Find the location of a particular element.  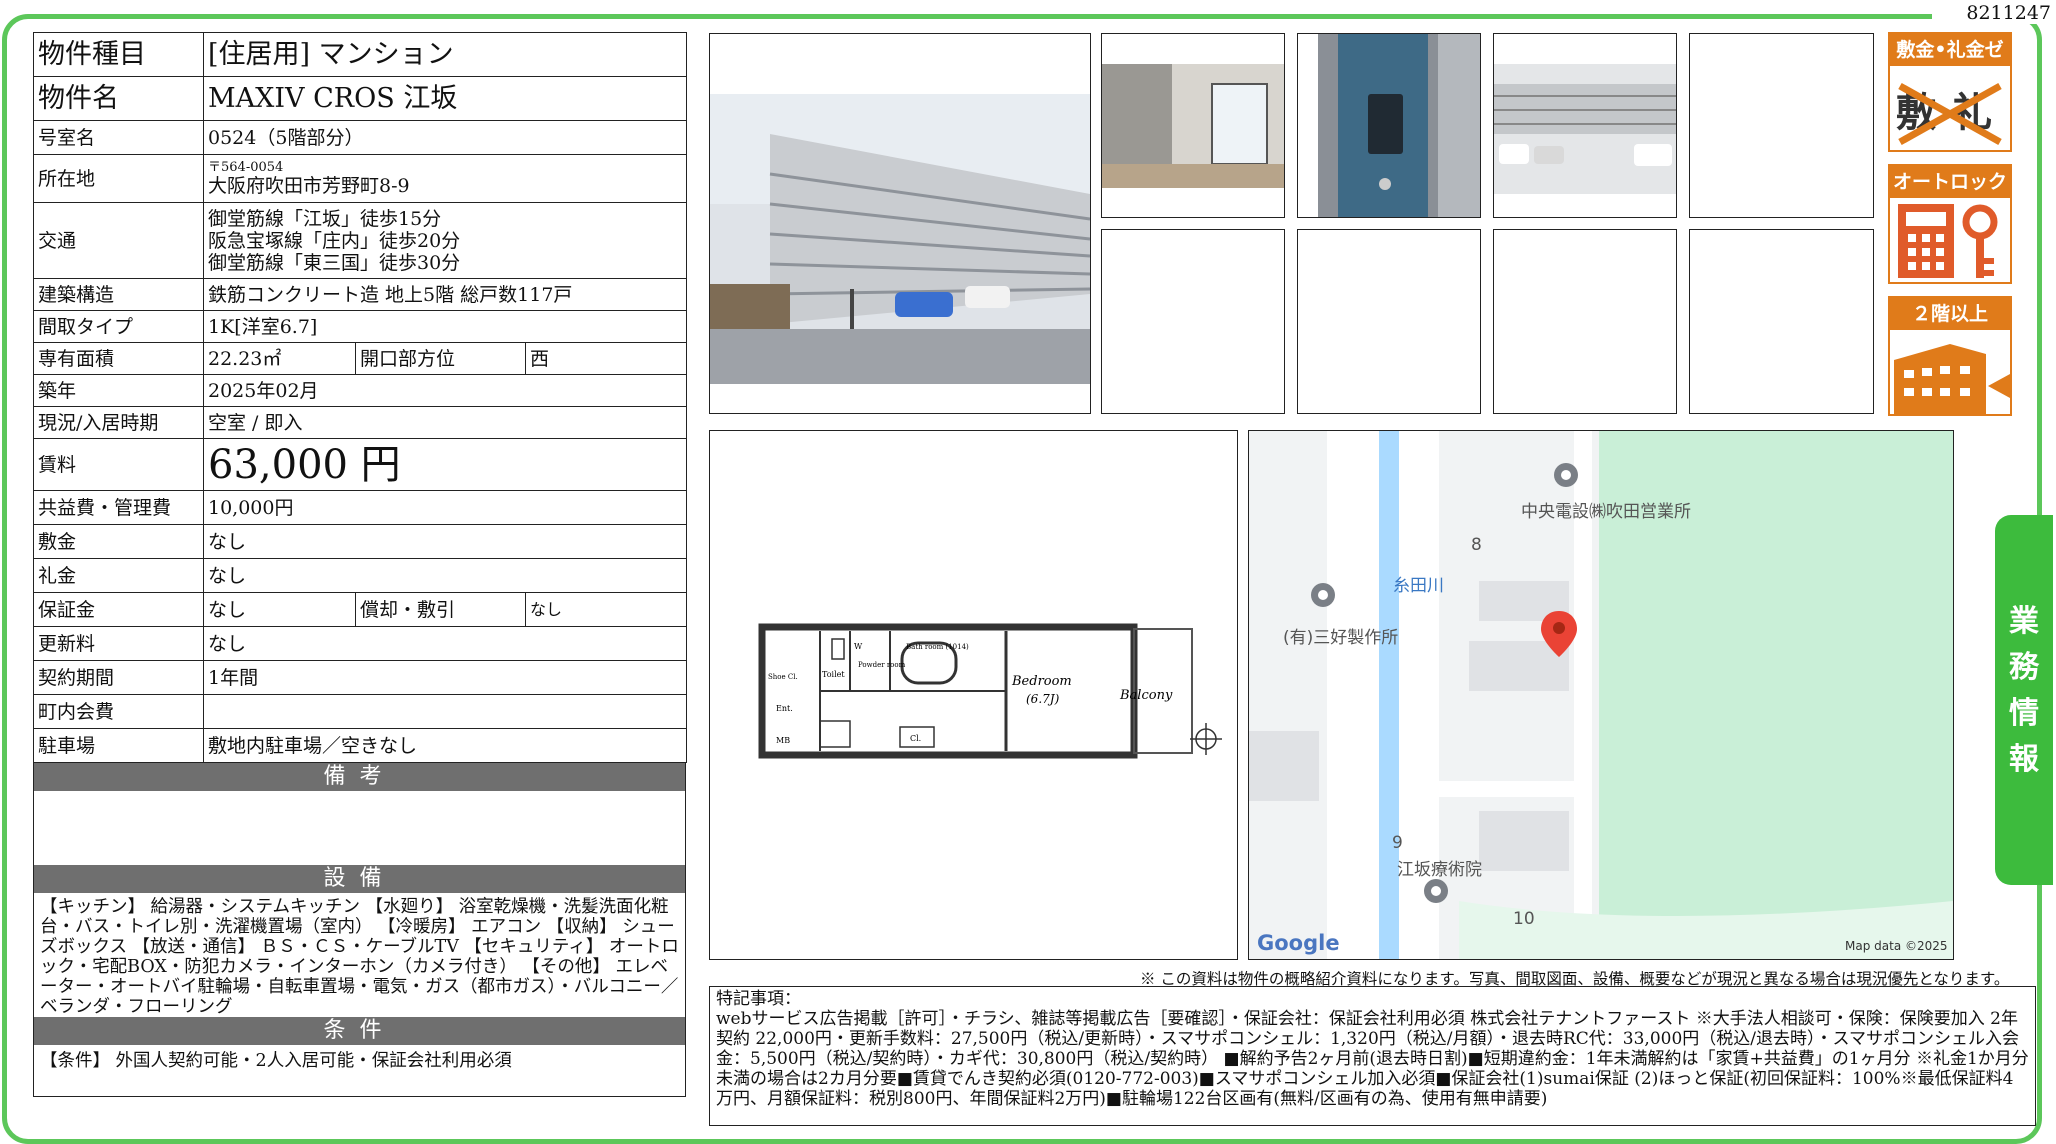

row-address: 所在地 〒564-0054 大阪府吹田市芳野町8-9 is located at coordinates (360, 178).